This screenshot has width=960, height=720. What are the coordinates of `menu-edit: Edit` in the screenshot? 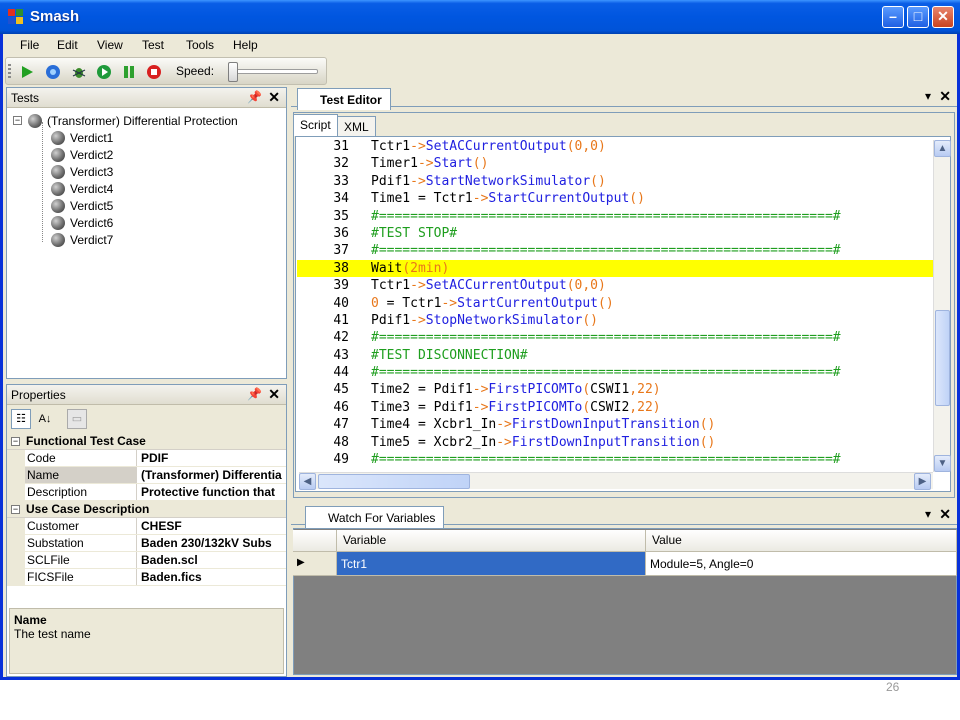 It's located at (67, 45).